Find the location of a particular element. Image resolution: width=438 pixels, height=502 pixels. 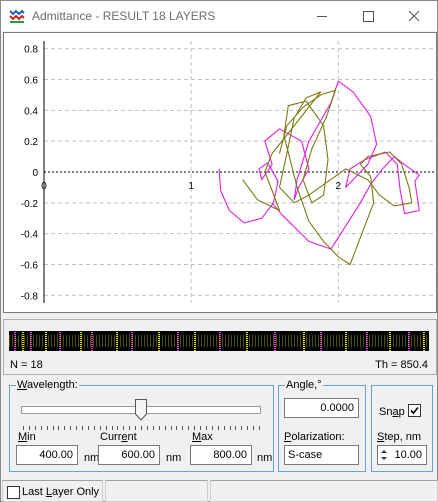

layer-texture is located at coordinates (219, 341).